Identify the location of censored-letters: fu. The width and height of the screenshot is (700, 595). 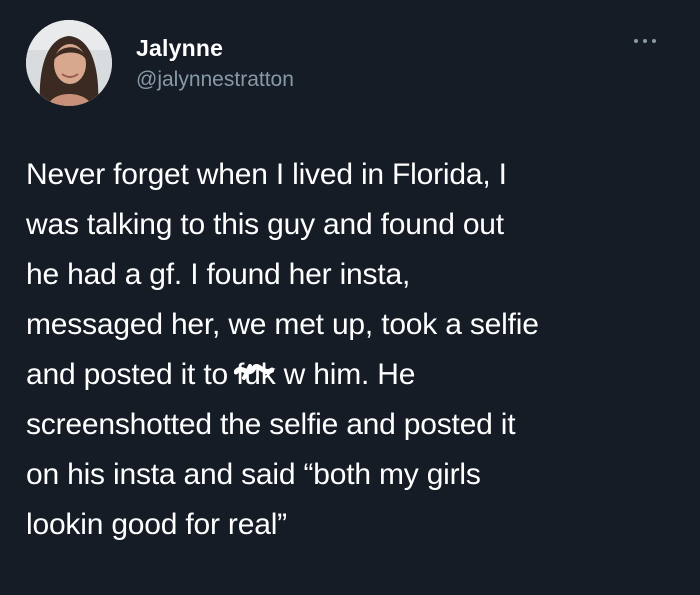
(248, 374).